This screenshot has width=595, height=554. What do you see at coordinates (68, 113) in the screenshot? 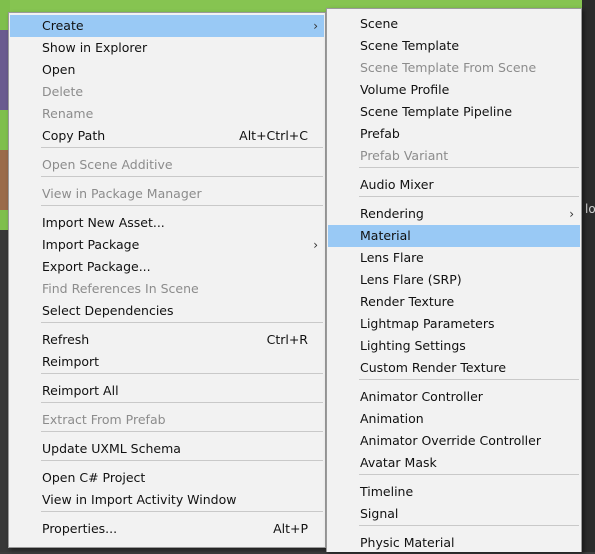
I see `menu-item-label: Rename` at bounding box center [68, 113].